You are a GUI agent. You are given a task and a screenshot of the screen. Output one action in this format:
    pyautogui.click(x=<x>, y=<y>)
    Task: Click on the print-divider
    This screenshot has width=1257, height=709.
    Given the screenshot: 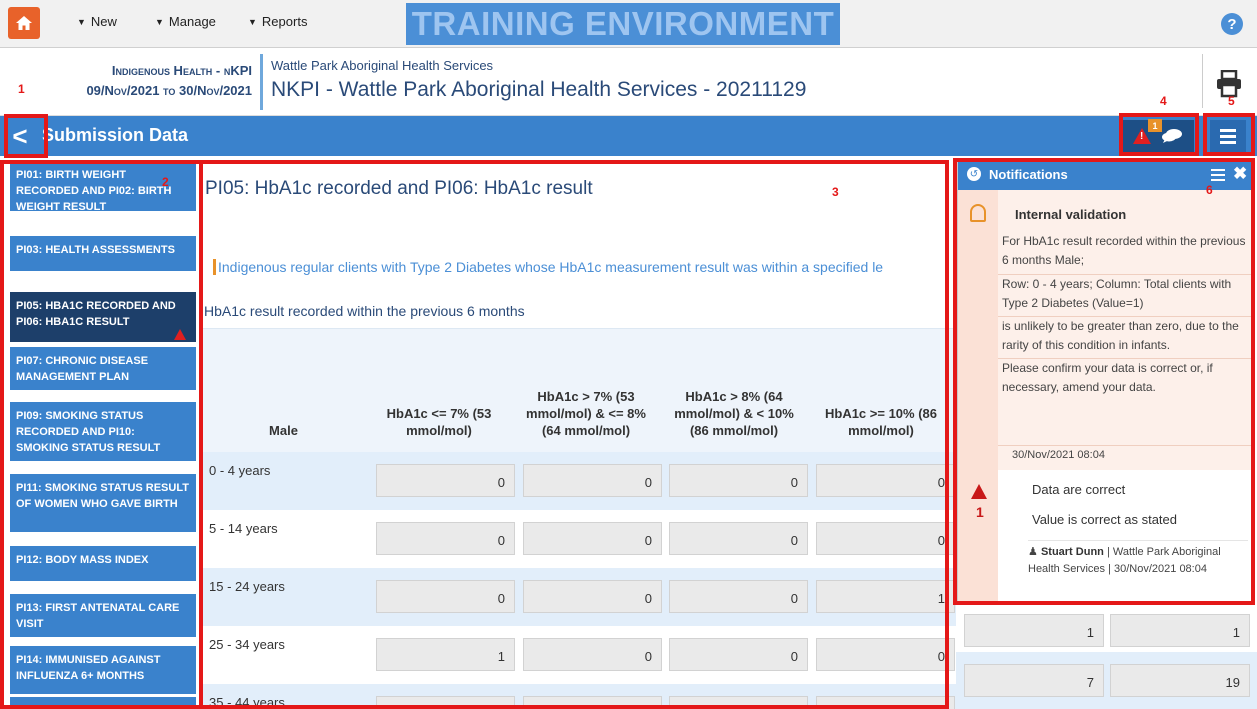 What is the action you would take?
    pyautogui.click(x=1202, y=81)
    